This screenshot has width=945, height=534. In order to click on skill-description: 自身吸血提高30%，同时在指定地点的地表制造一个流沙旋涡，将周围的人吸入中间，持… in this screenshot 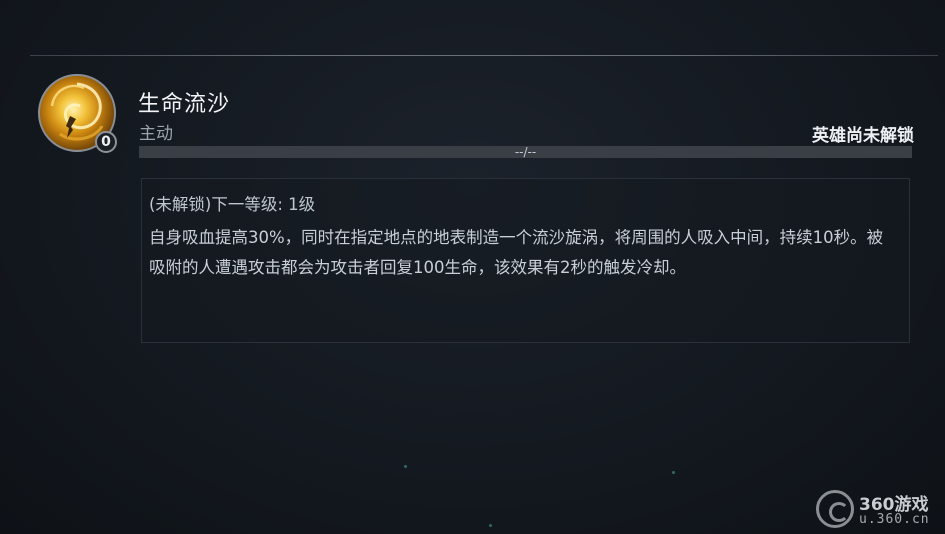, I will do `click(516, 252)`.